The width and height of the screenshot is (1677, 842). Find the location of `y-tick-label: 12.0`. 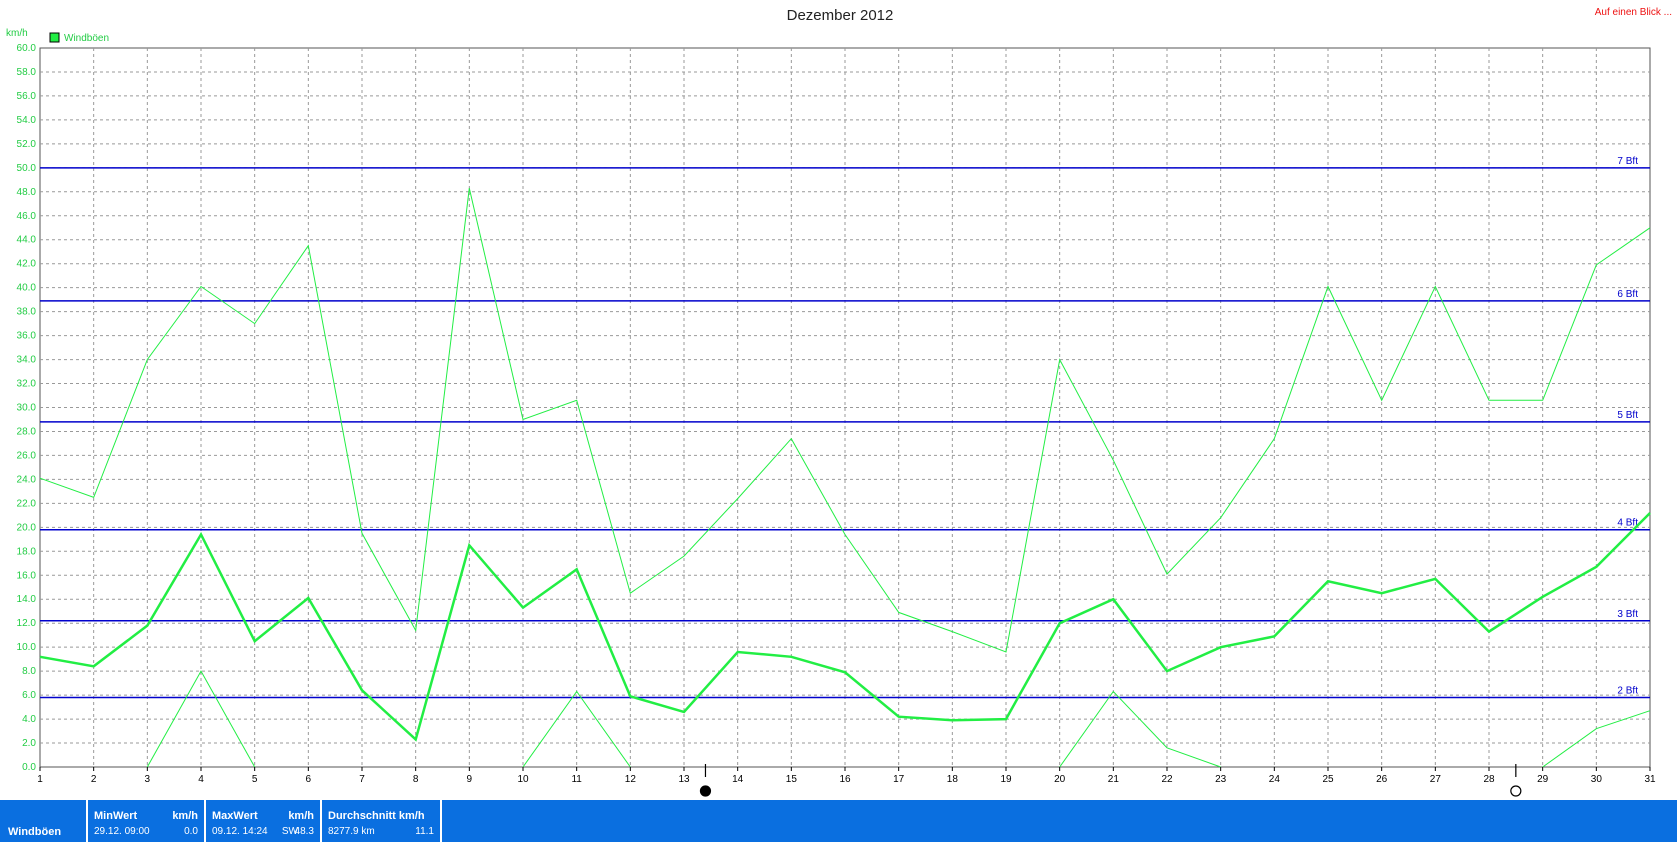

y-tick-label: 12.0 is located at coordinates (27, 623).